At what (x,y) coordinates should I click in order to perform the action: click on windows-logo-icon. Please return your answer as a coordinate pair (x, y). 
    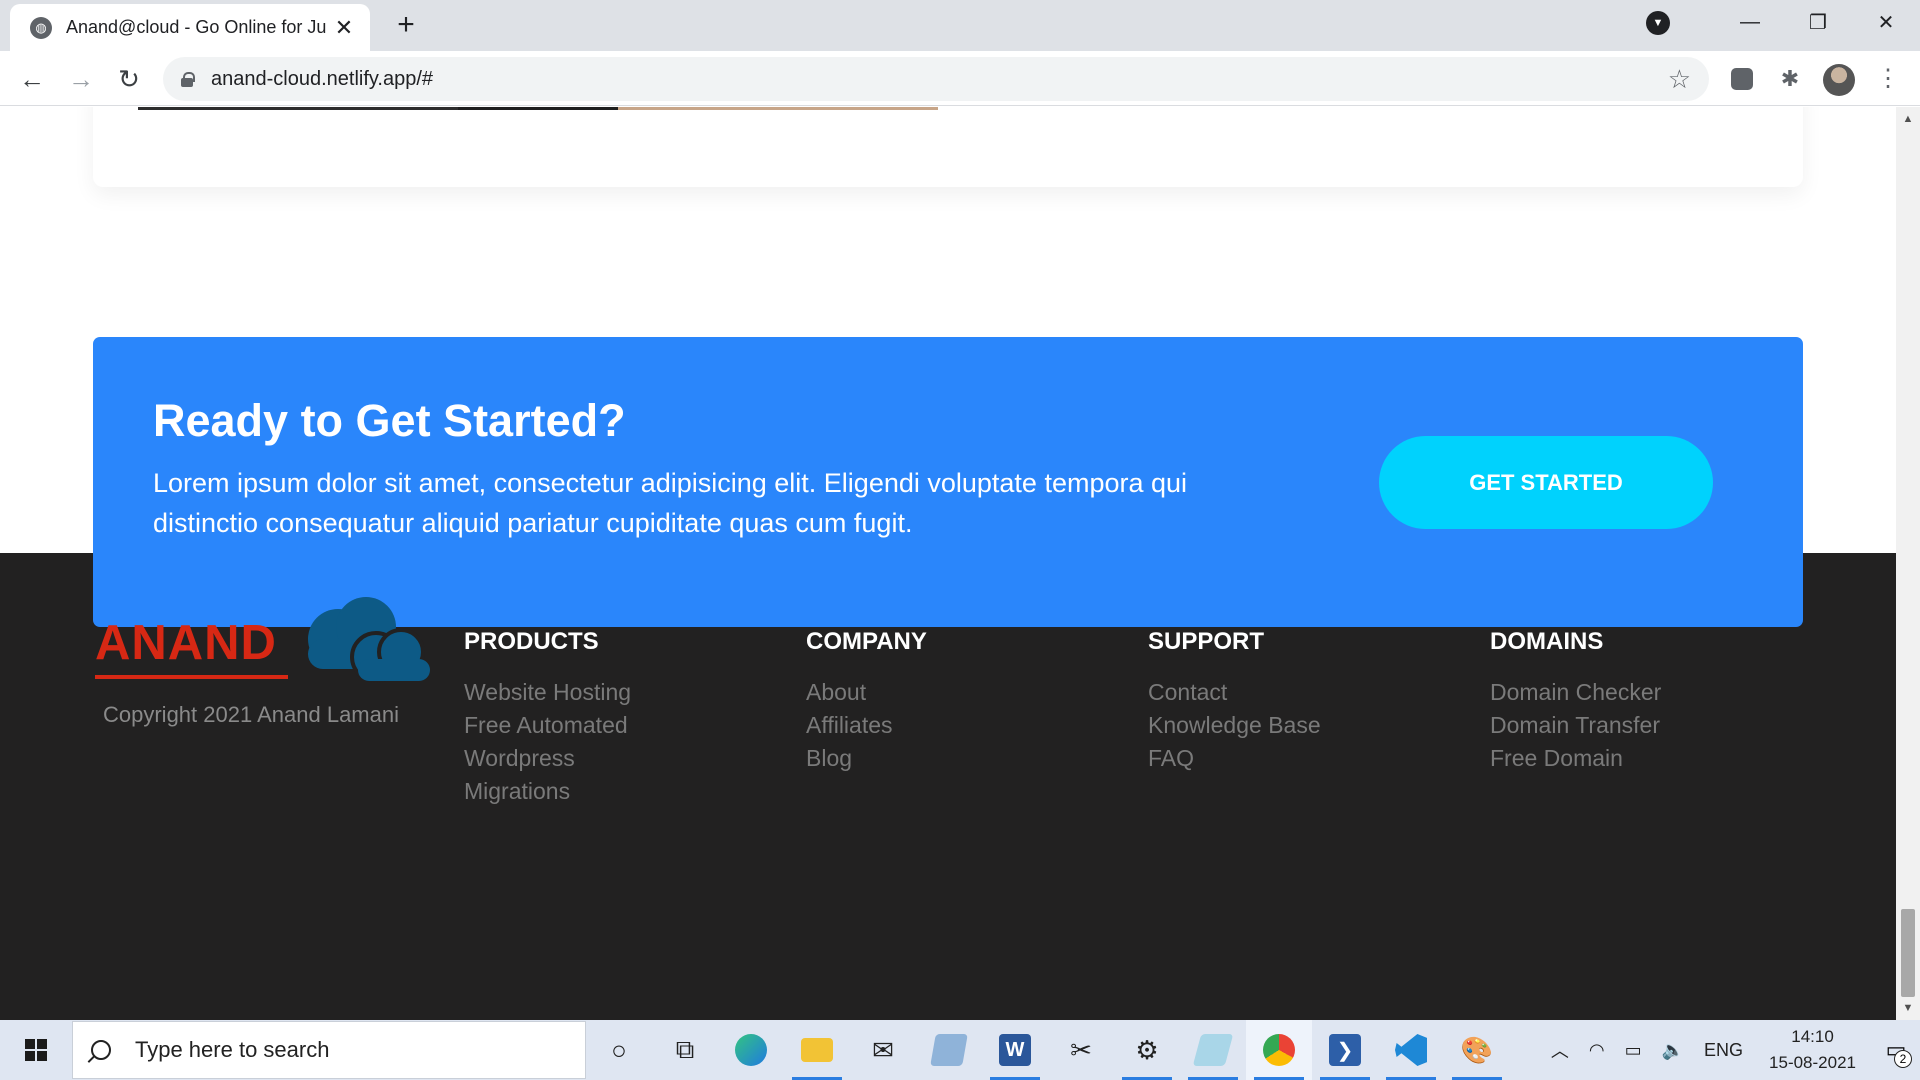
    Looking at the image, I should click on (36, 1050).